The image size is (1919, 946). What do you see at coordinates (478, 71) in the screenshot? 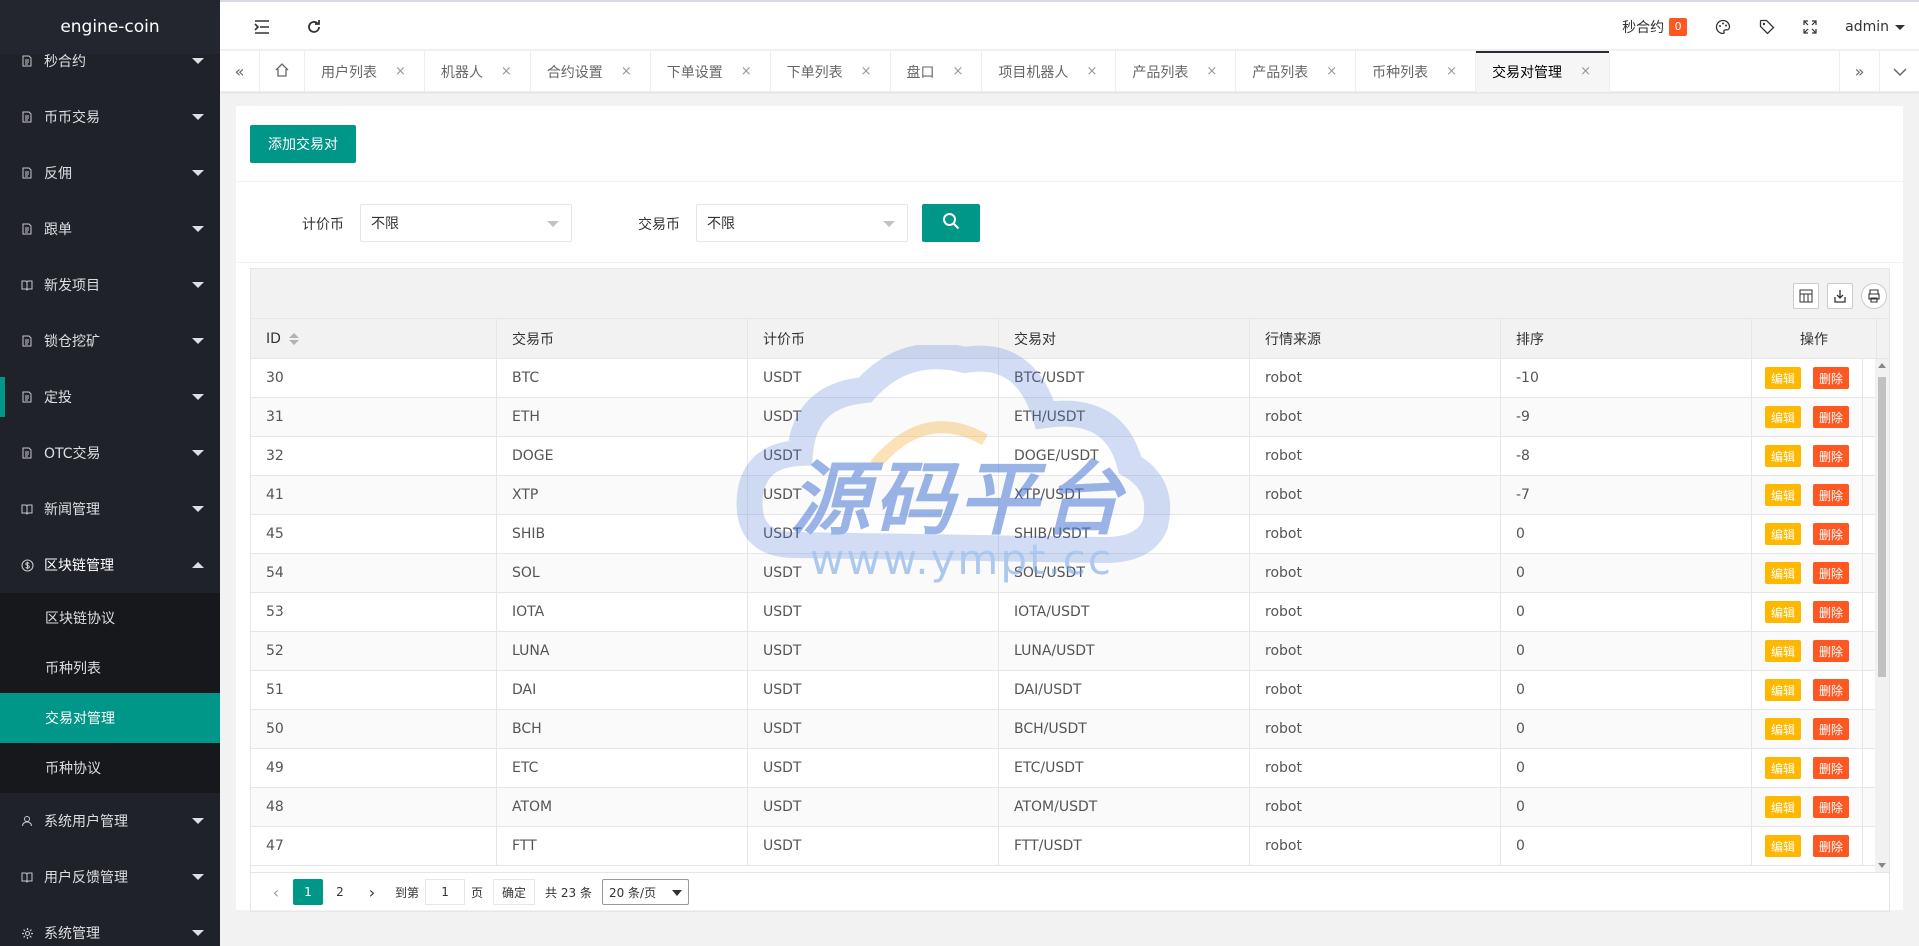
I see `tab-1: 机器人 ×` at bounding box center [478, 71].